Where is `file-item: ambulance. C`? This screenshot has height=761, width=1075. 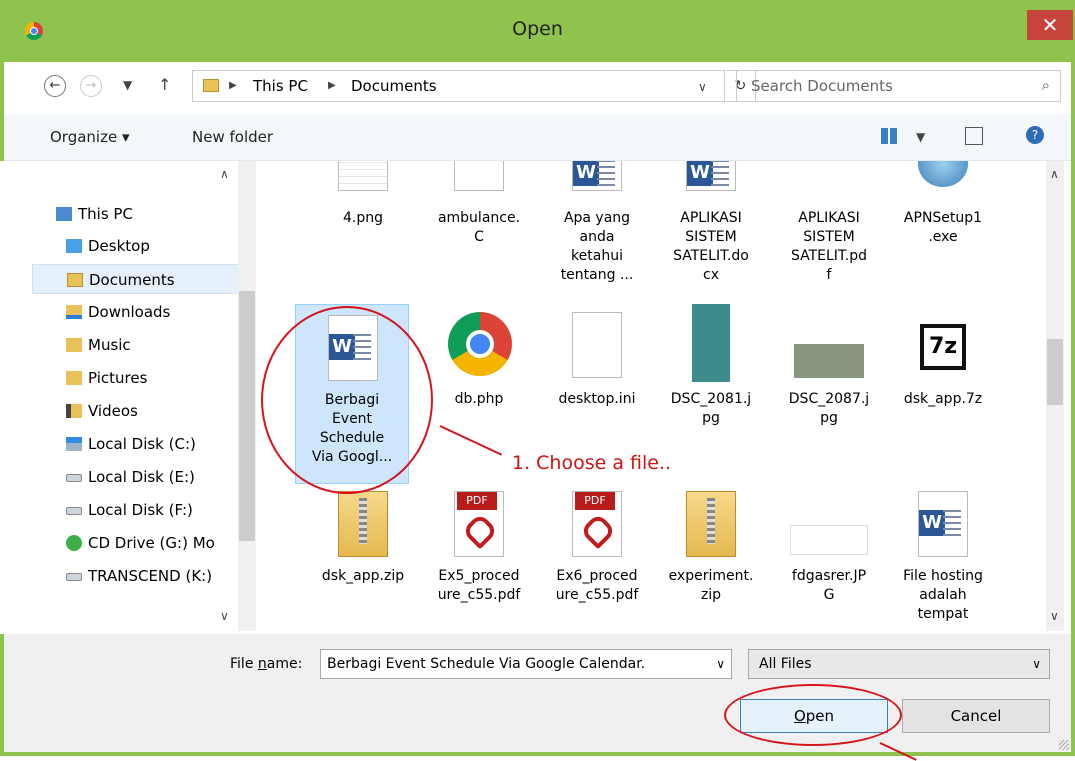
file-item: ambulance. C is located at coordinates (479, 231).